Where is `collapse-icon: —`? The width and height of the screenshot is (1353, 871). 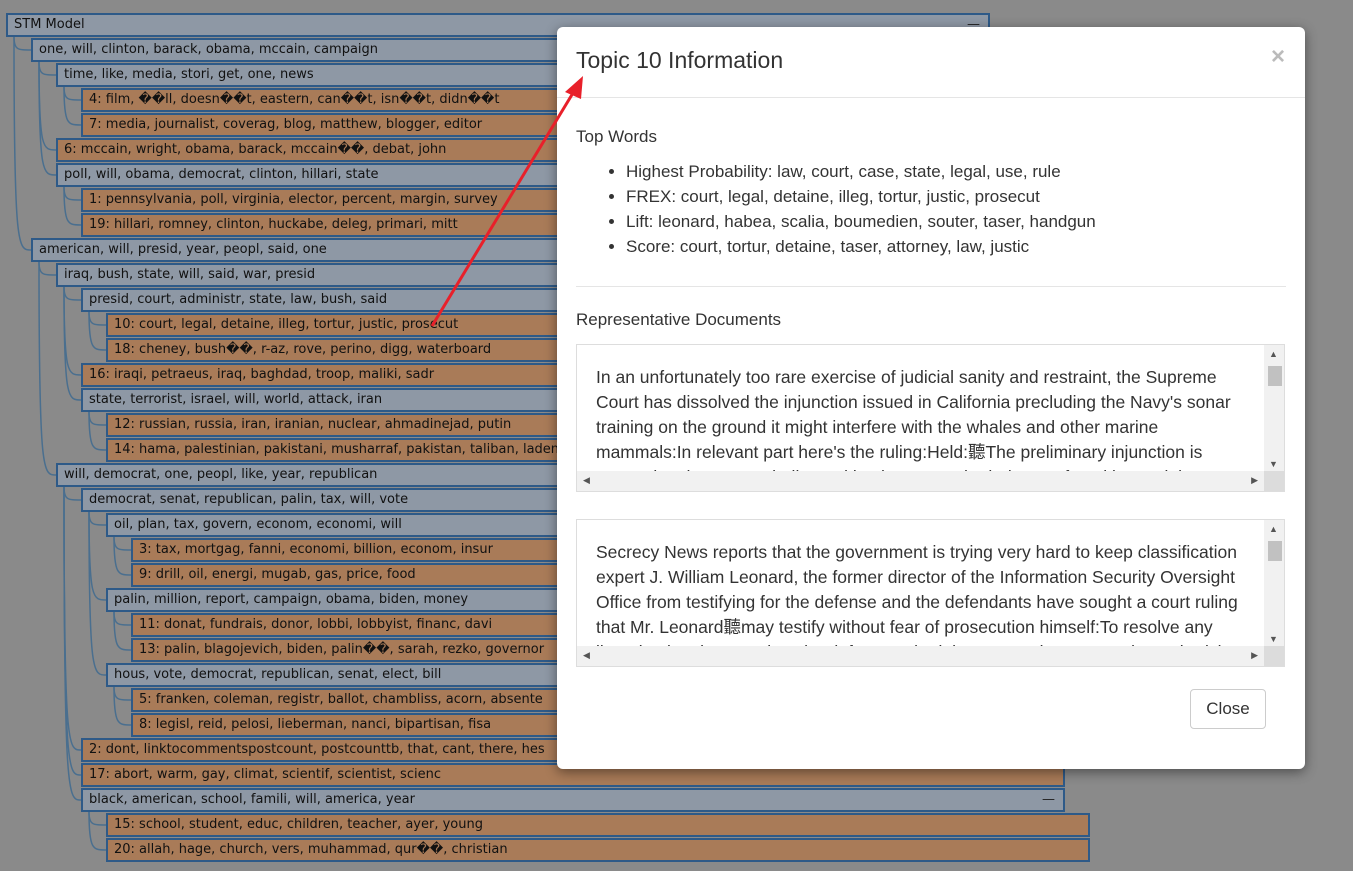
collapse-icon: — is located at coordinates (1048, 800).